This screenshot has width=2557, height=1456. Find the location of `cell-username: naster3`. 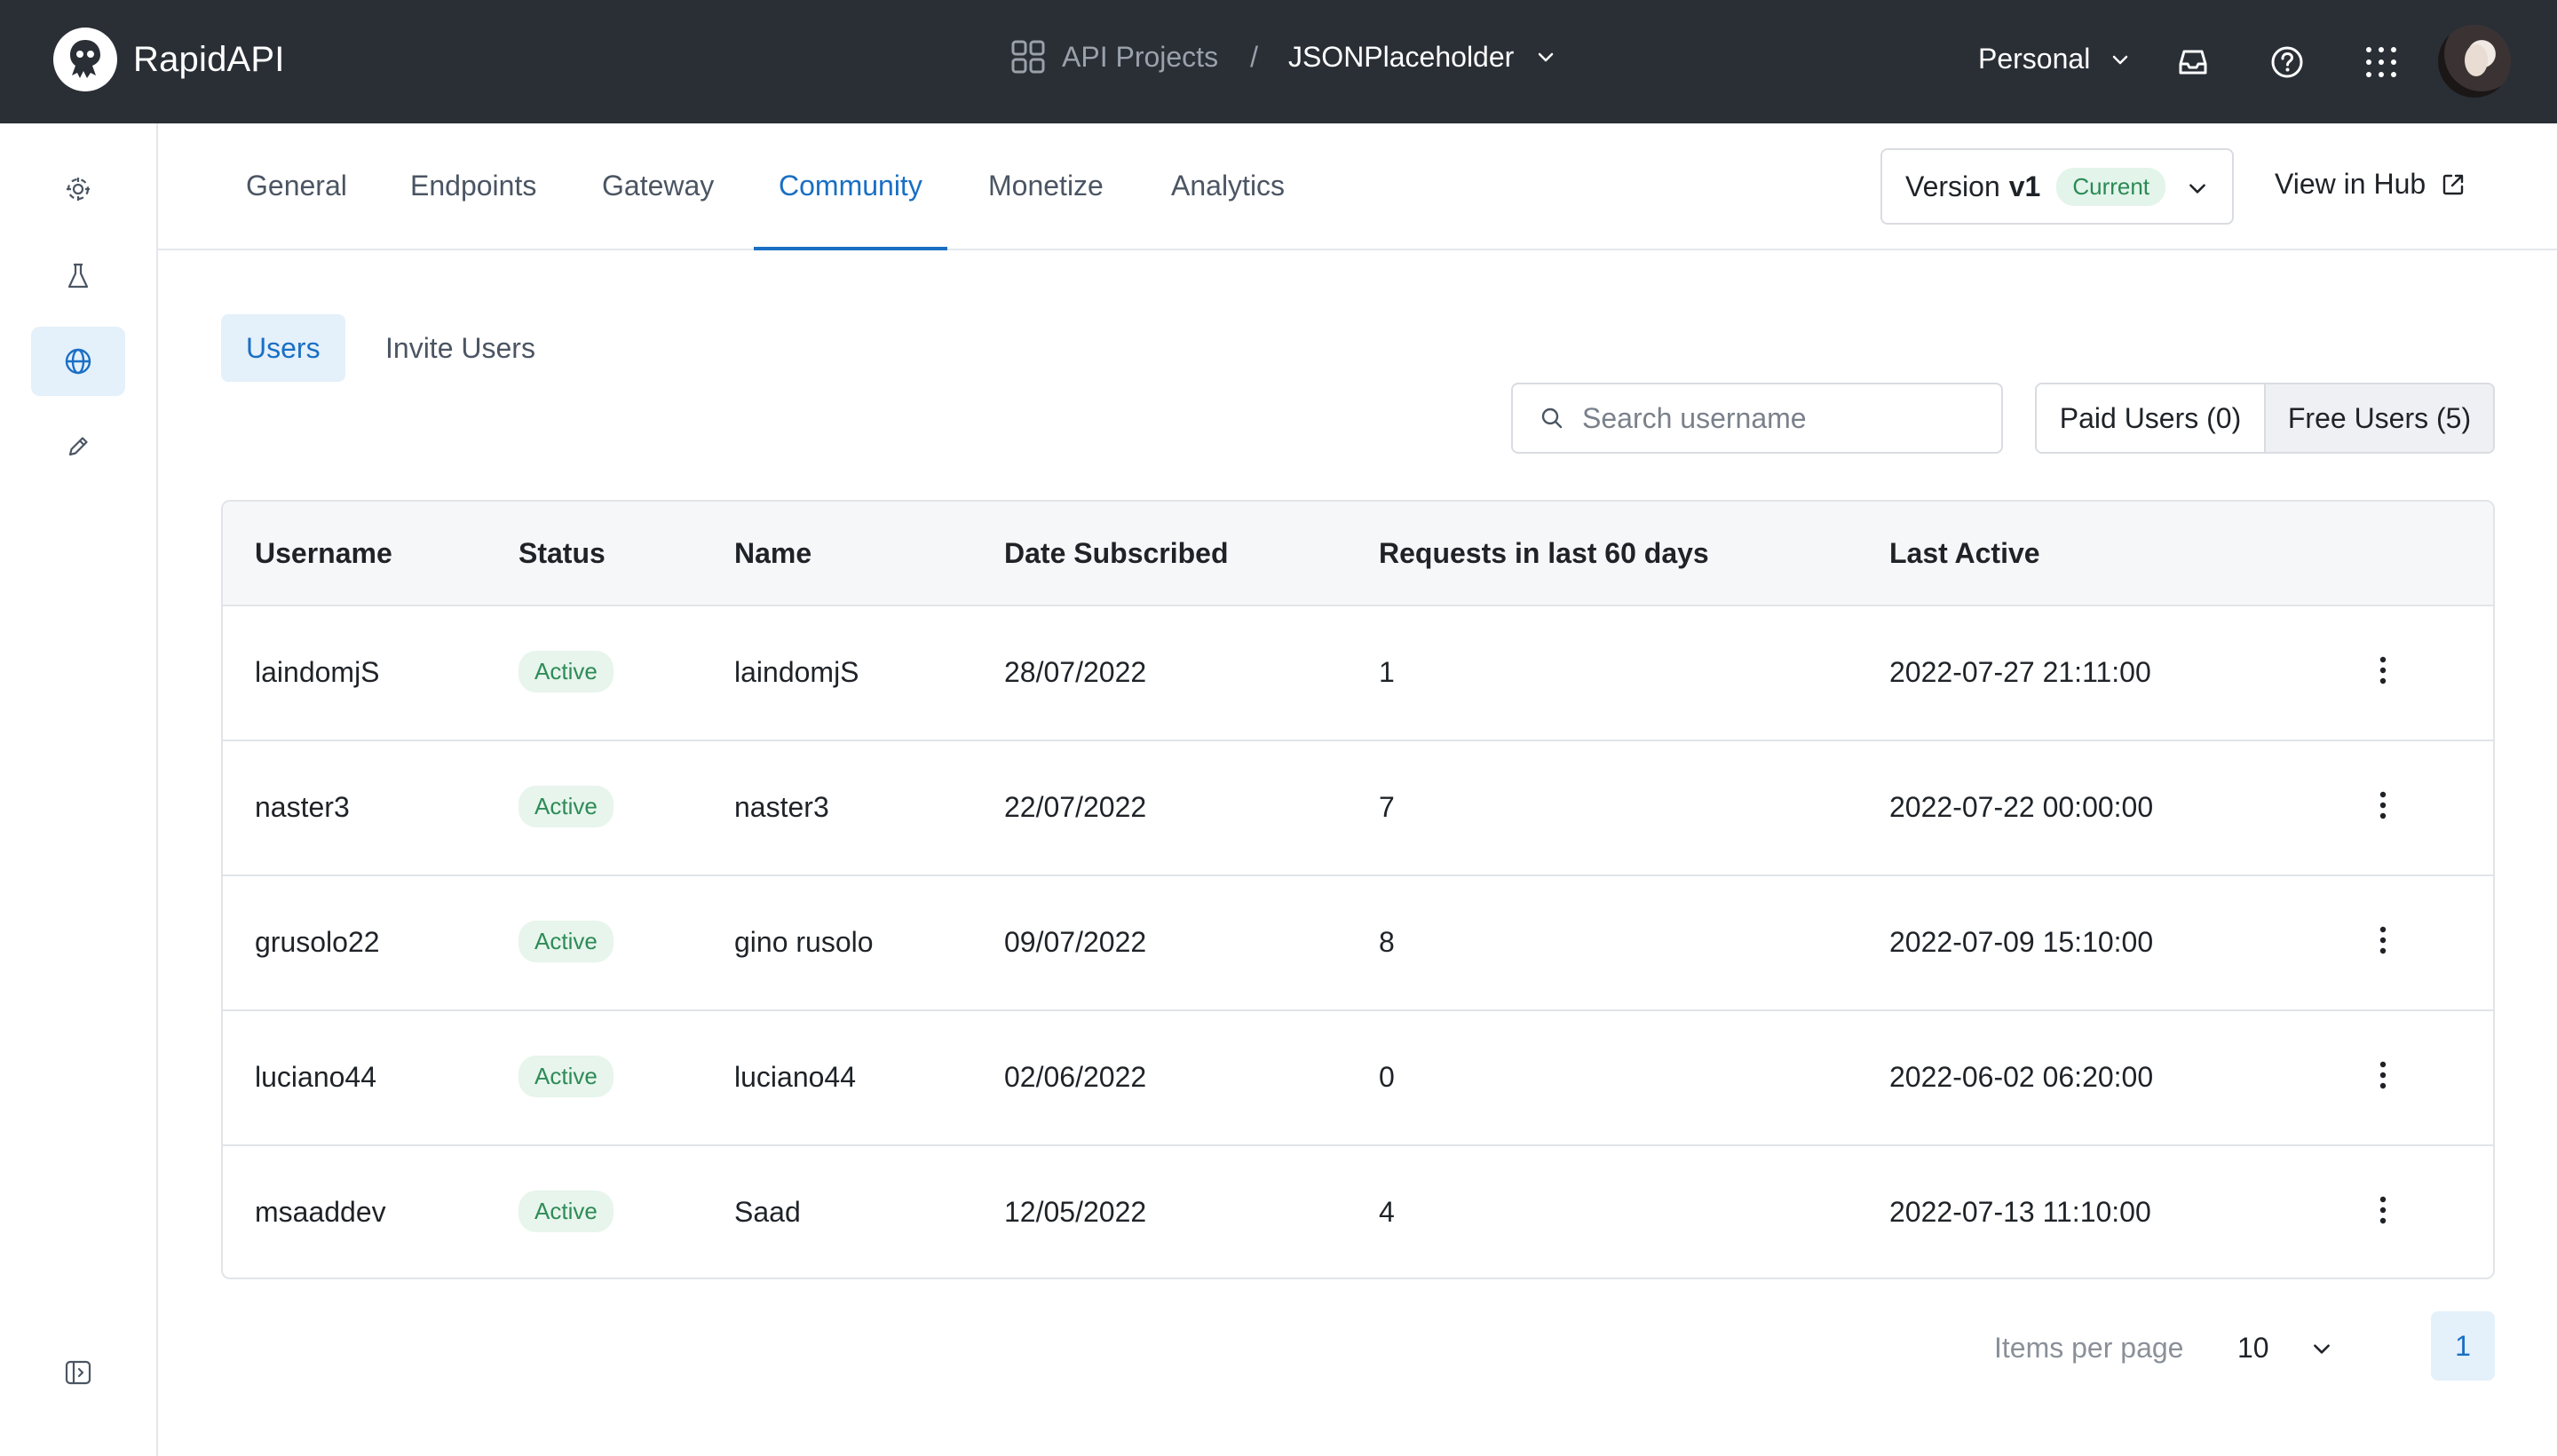

cell-username: naster3 is located at coordinates (302, 807).